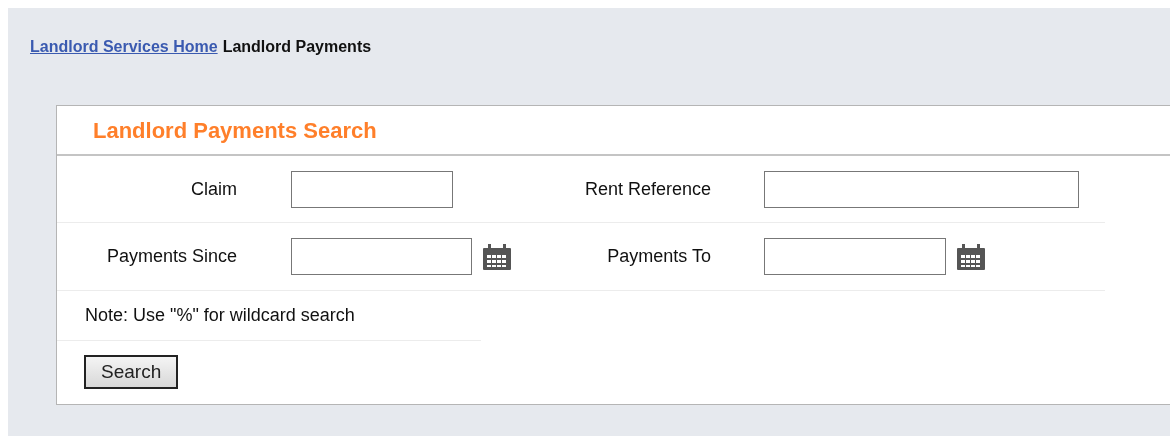 This screenshot has width=1170, height=436. Describe the element at coordinates (297, 47) in the screenshot. I see `breadcrumb-current: Landlord Payments` at that location.